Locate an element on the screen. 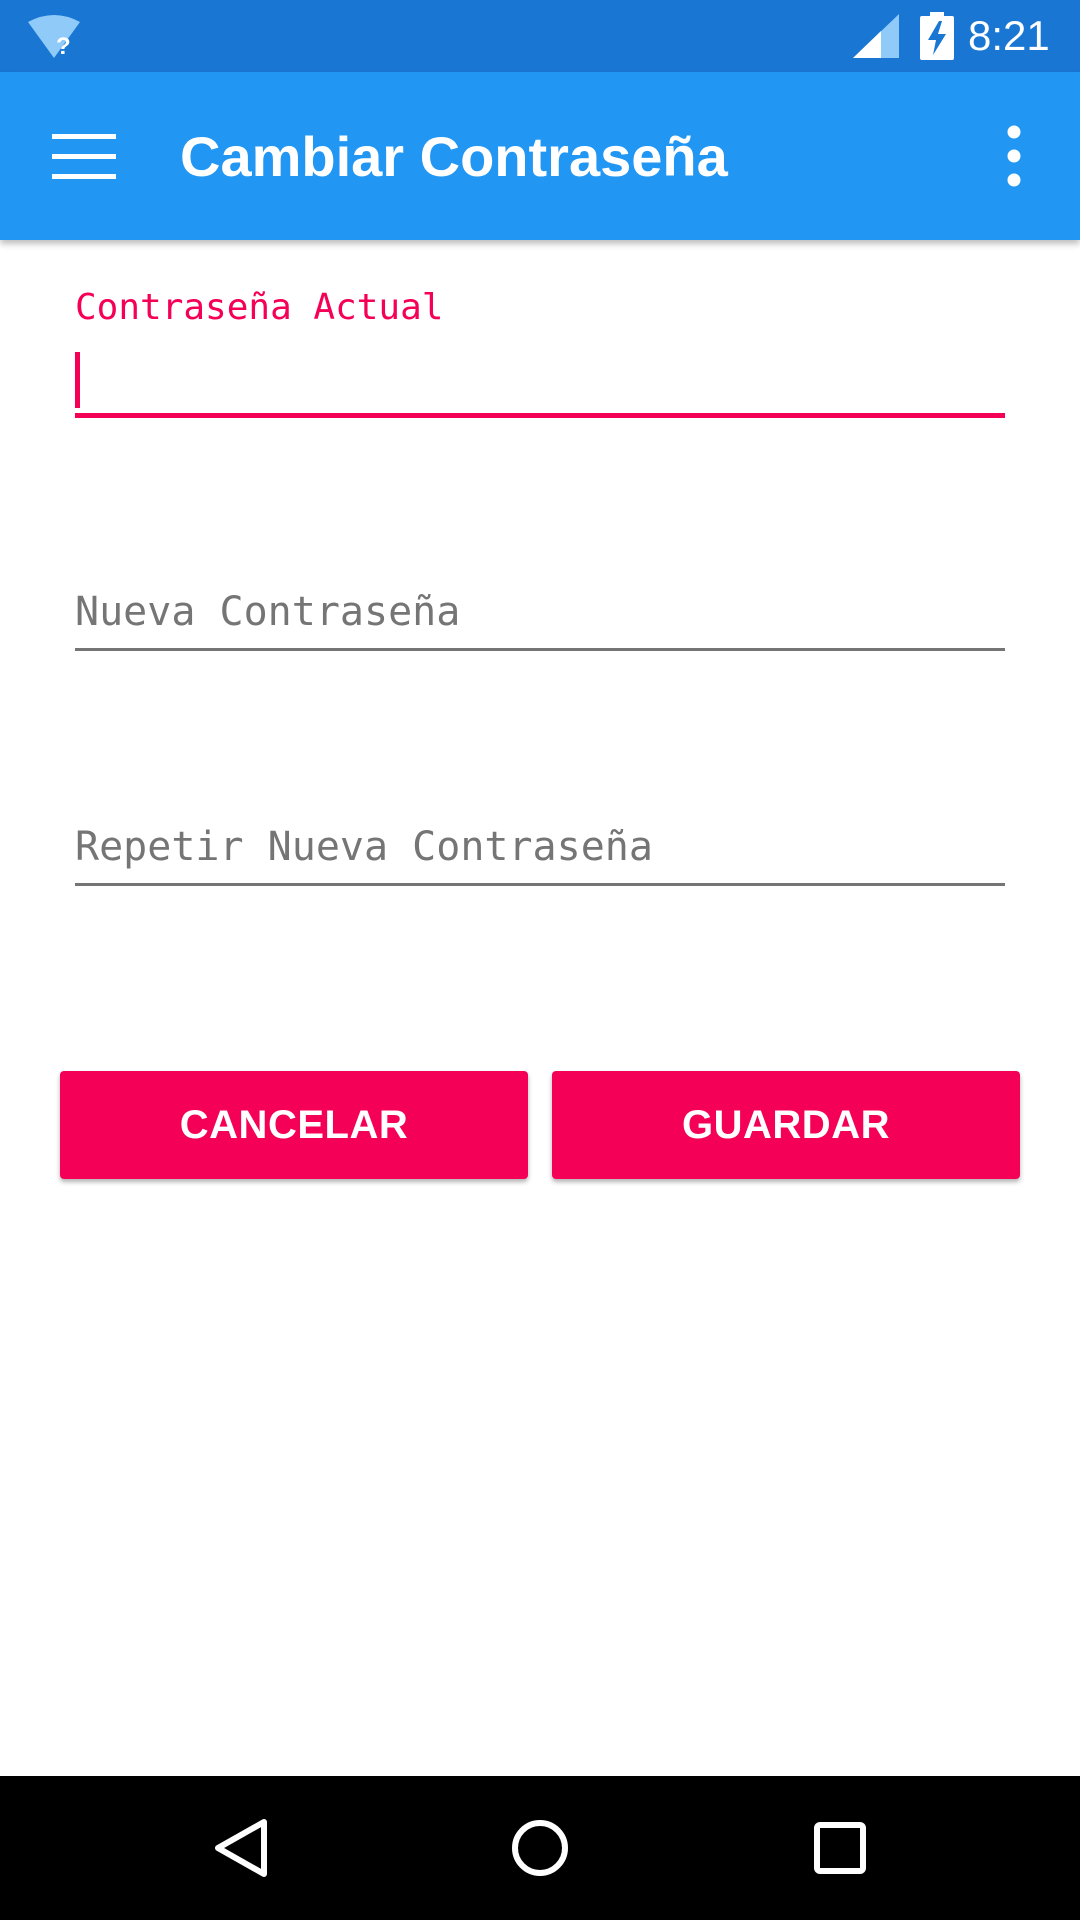  repeat-password-field is located at coordinates (540, 851).